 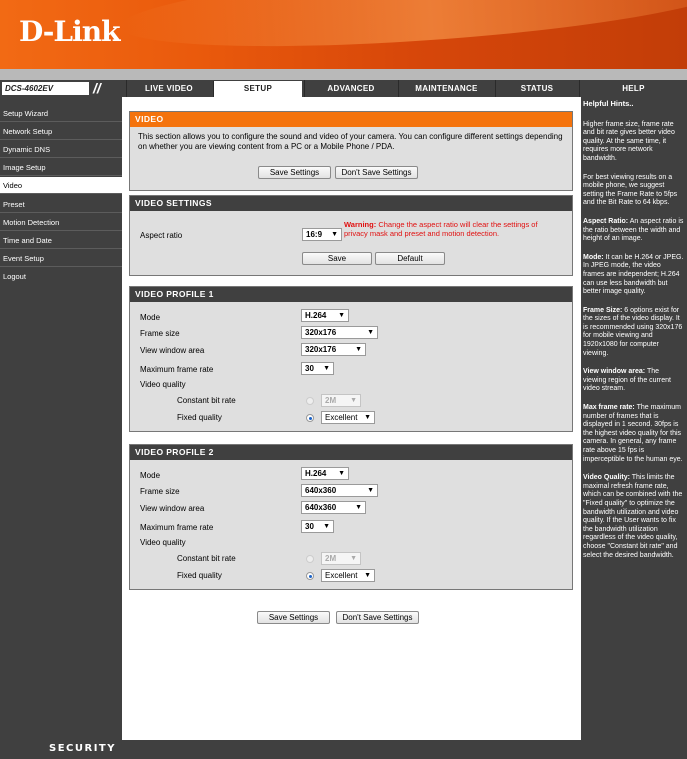 What do you see at coordinates (309, 526) in the screenshot?
I see `p2-max-frame-rate-value: 30` at bounding box center [309, 526].